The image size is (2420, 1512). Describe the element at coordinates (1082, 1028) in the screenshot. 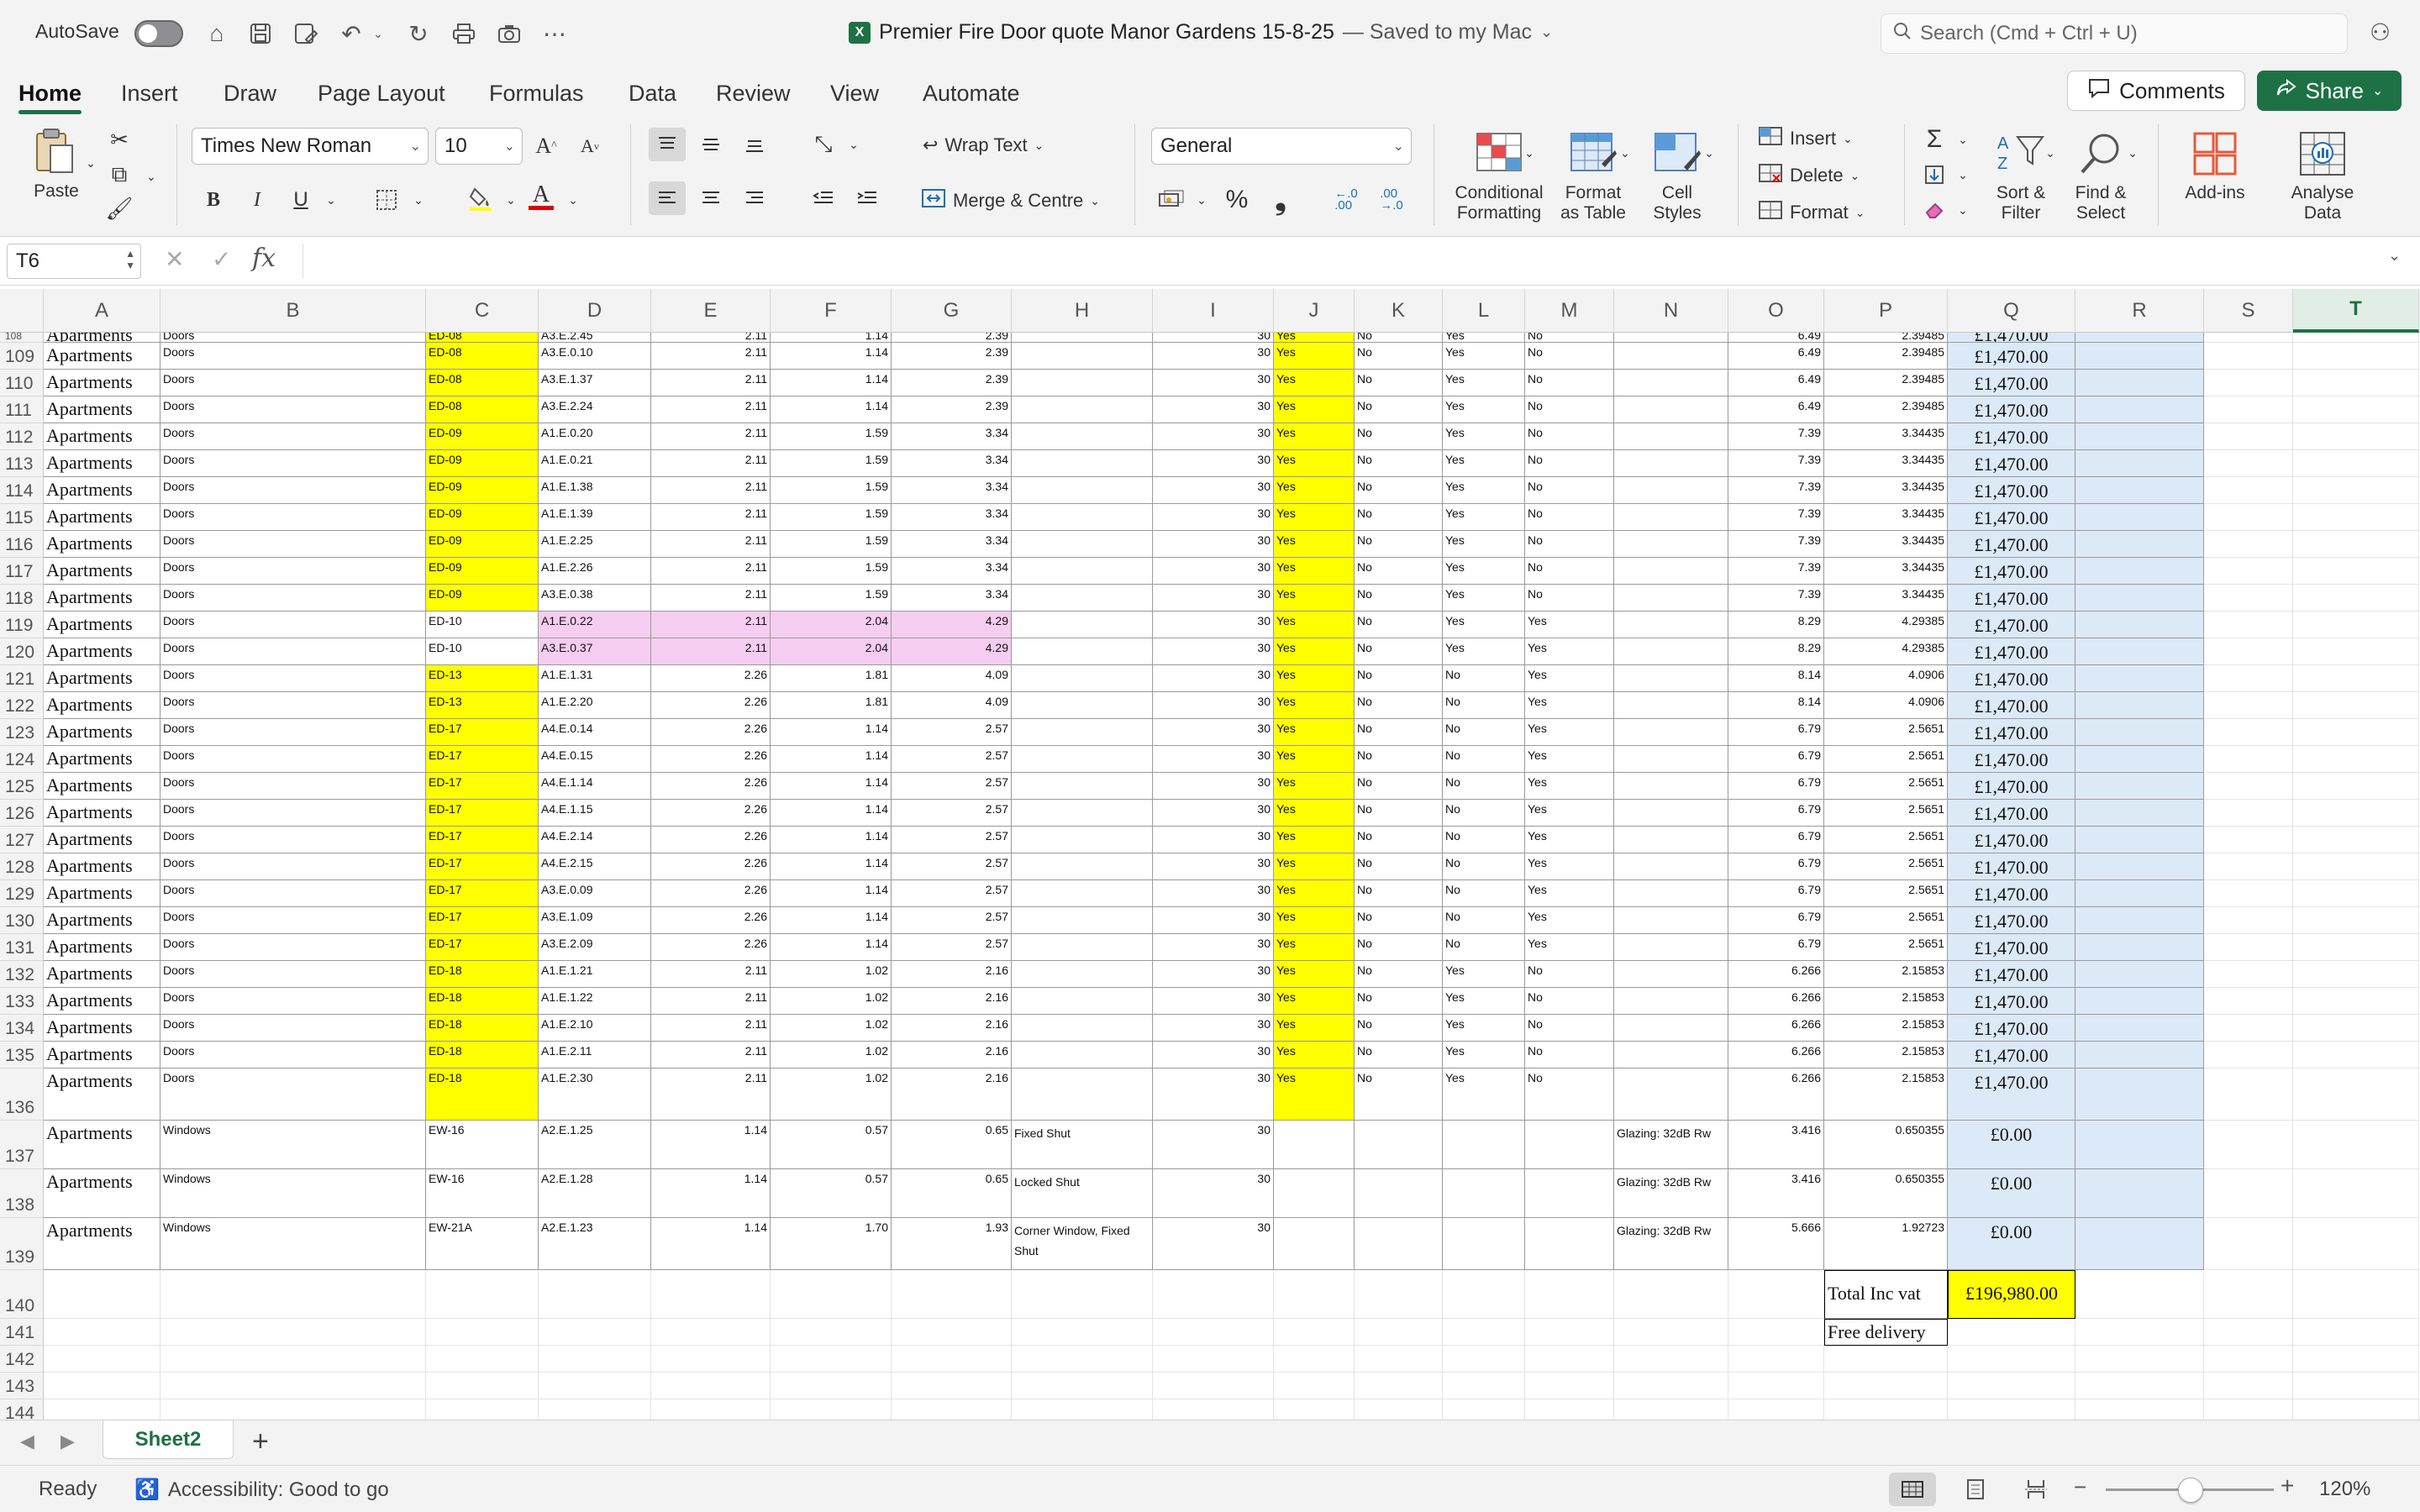

I see `cell-h134` at that location.